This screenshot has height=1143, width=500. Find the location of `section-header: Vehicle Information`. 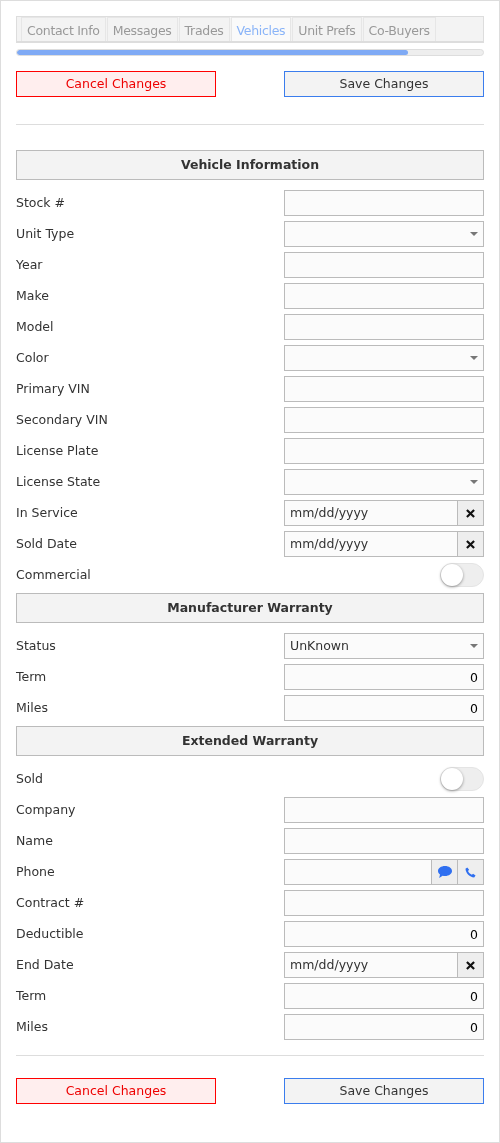

section-header: Vehicle Information is located at coordinates (250, 165).